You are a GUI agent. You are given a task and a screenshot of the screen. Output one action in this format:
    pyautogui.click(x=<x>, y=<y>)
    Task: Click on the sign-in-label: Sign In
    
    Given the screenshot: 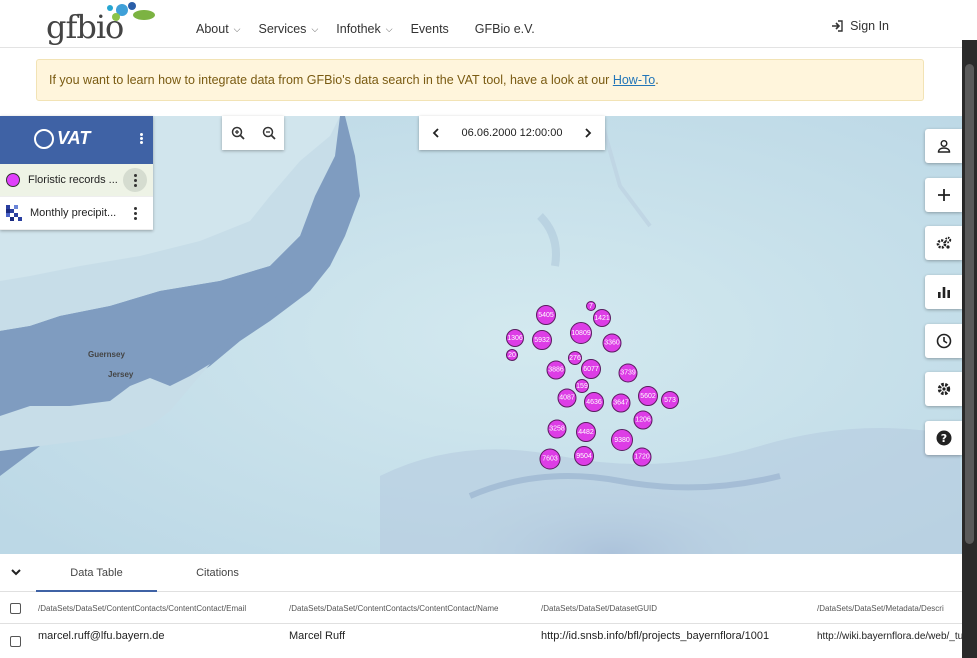 What is the action you would take?
    pyautogui.click(x=869, y=26)
    